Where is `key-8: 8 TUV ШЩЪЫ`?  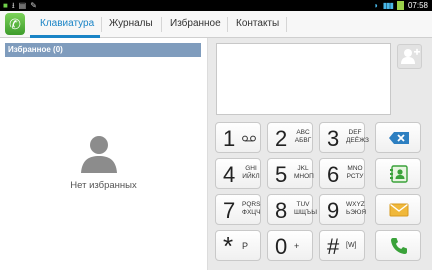 key-8: 8 TUV ШЩЪЫ is located at coordinates (292, 209).